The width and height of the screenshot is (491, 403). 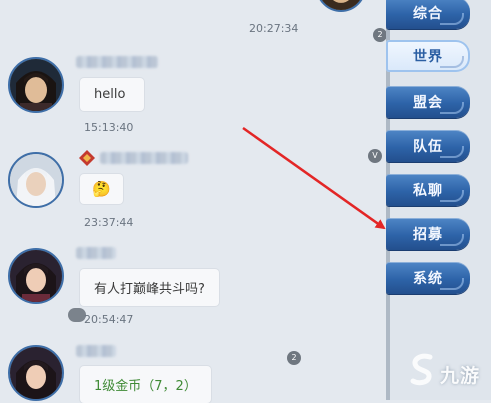 I want to click on badge-bottom: 2, so click(x=294, y=358).